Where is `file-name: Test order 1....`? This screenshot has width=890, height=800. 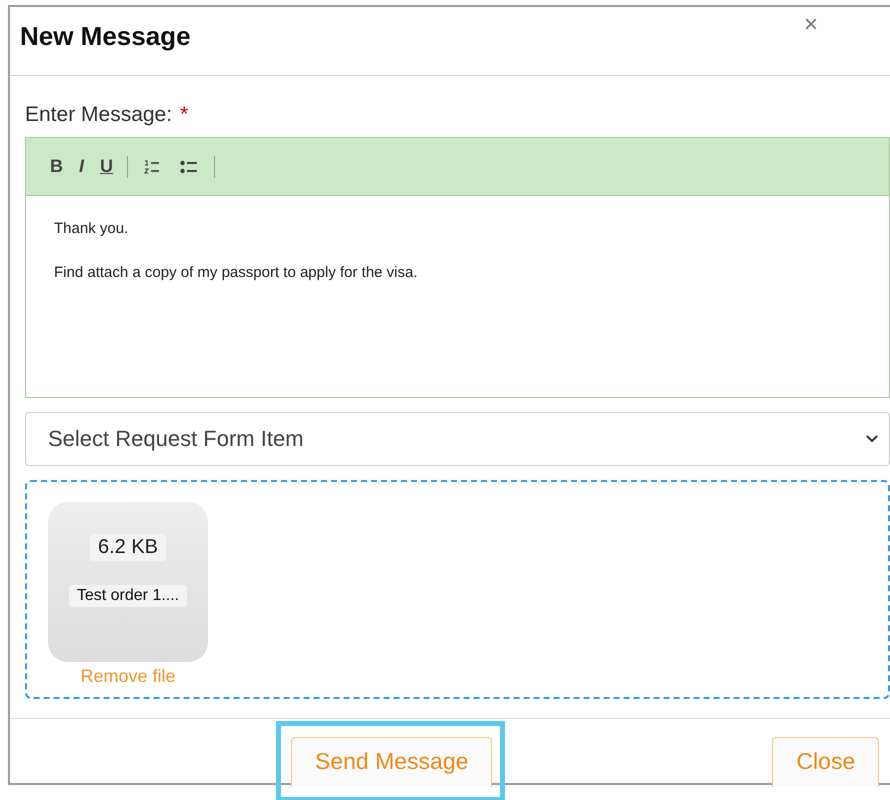
file-name: Test order 1.... is located at coordinates (128, 596).